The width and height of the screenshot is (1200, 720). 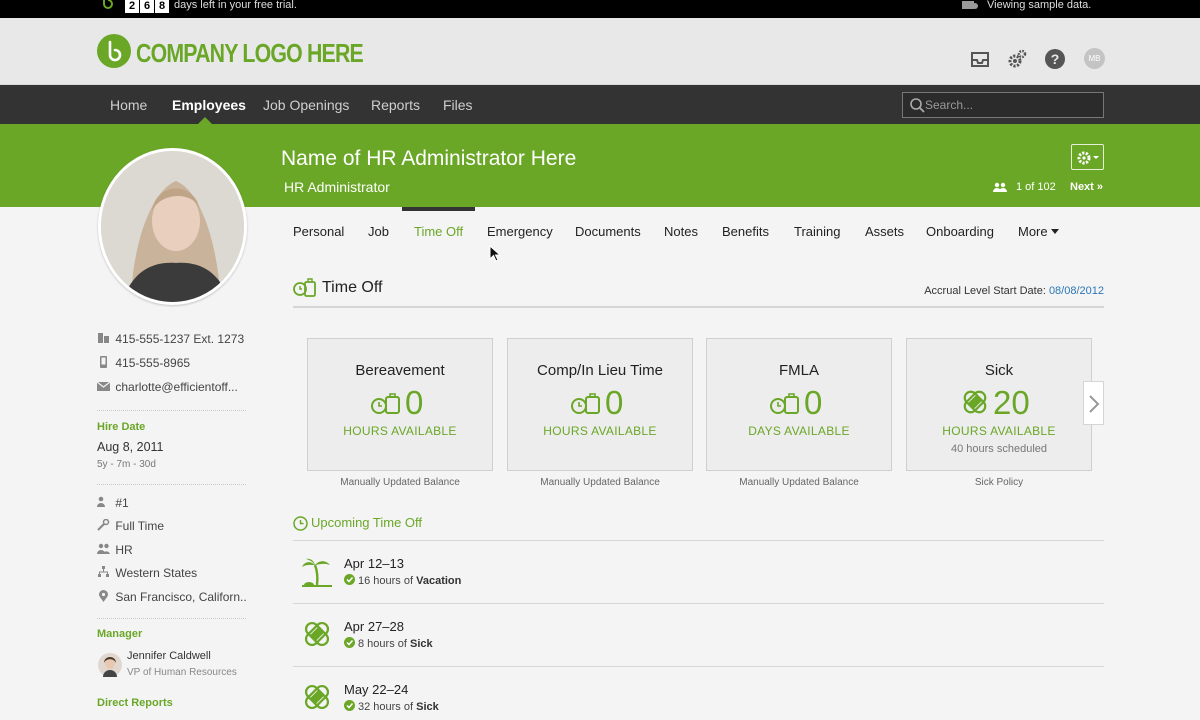 What do you see at coordinates (135, 703) in the screenshot?
I see `direct-reports-label: Direct Reports` at bounding box center [135, 703].